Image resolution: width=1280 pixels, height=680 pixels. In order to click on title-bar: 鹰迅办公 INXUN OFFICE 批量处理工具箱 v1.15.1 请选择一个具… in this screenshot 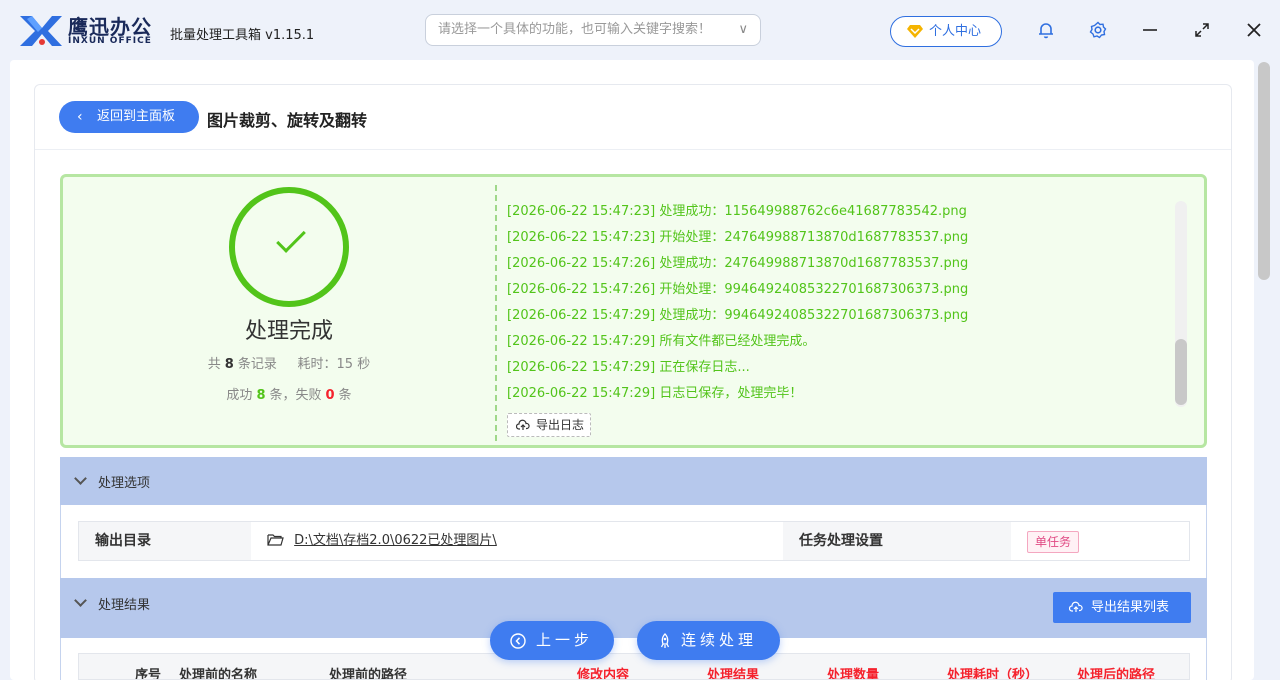, I will do `click(640, 30)`.